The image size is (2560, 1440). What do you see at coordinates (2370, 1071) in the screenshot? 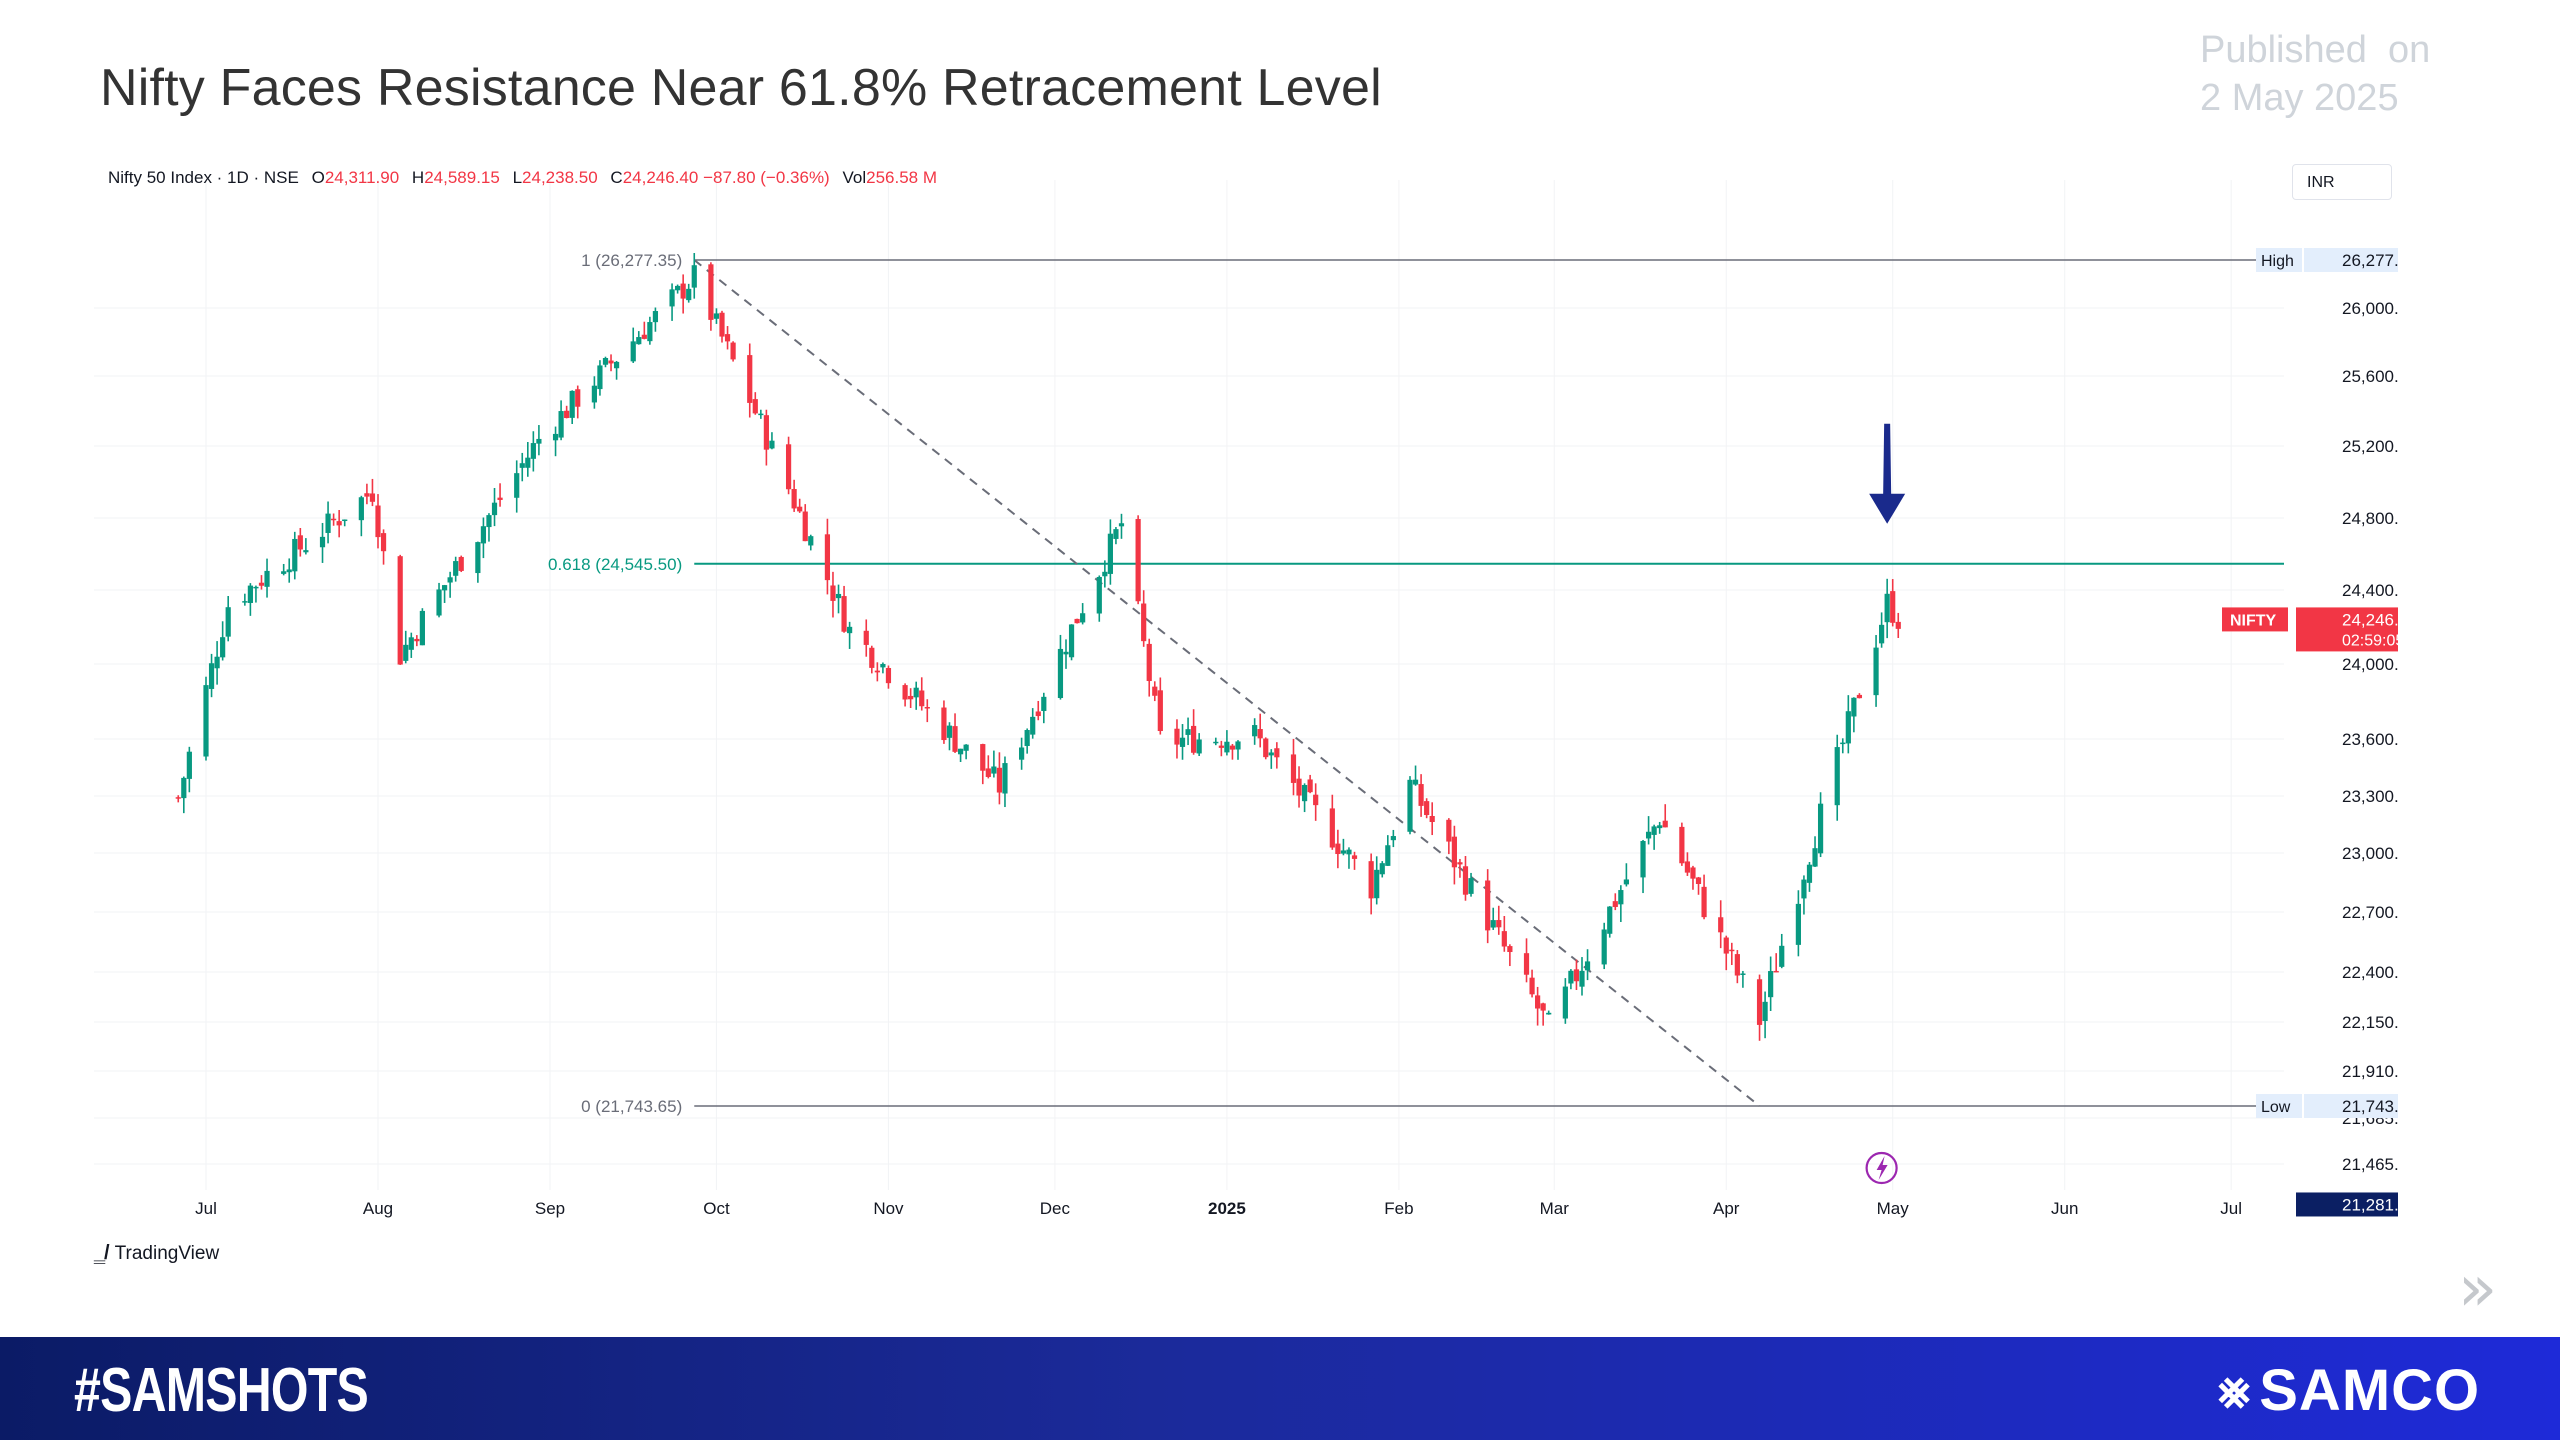
I see `y-tick-label: 21,910.00` at bounding box center [2370, 1071].